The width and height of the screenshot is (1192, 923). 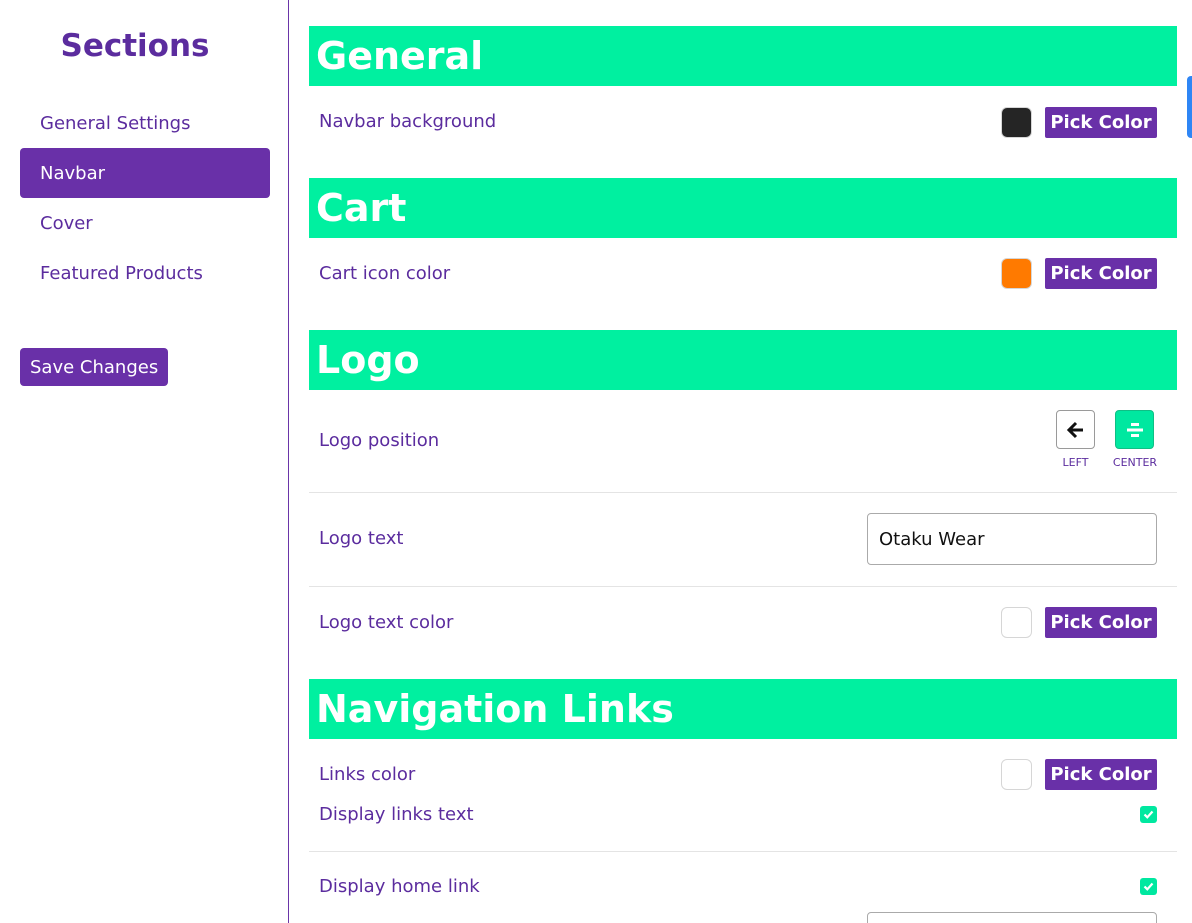 I want to click on logo-position-label: Logo position, so click(x=379, y=440).